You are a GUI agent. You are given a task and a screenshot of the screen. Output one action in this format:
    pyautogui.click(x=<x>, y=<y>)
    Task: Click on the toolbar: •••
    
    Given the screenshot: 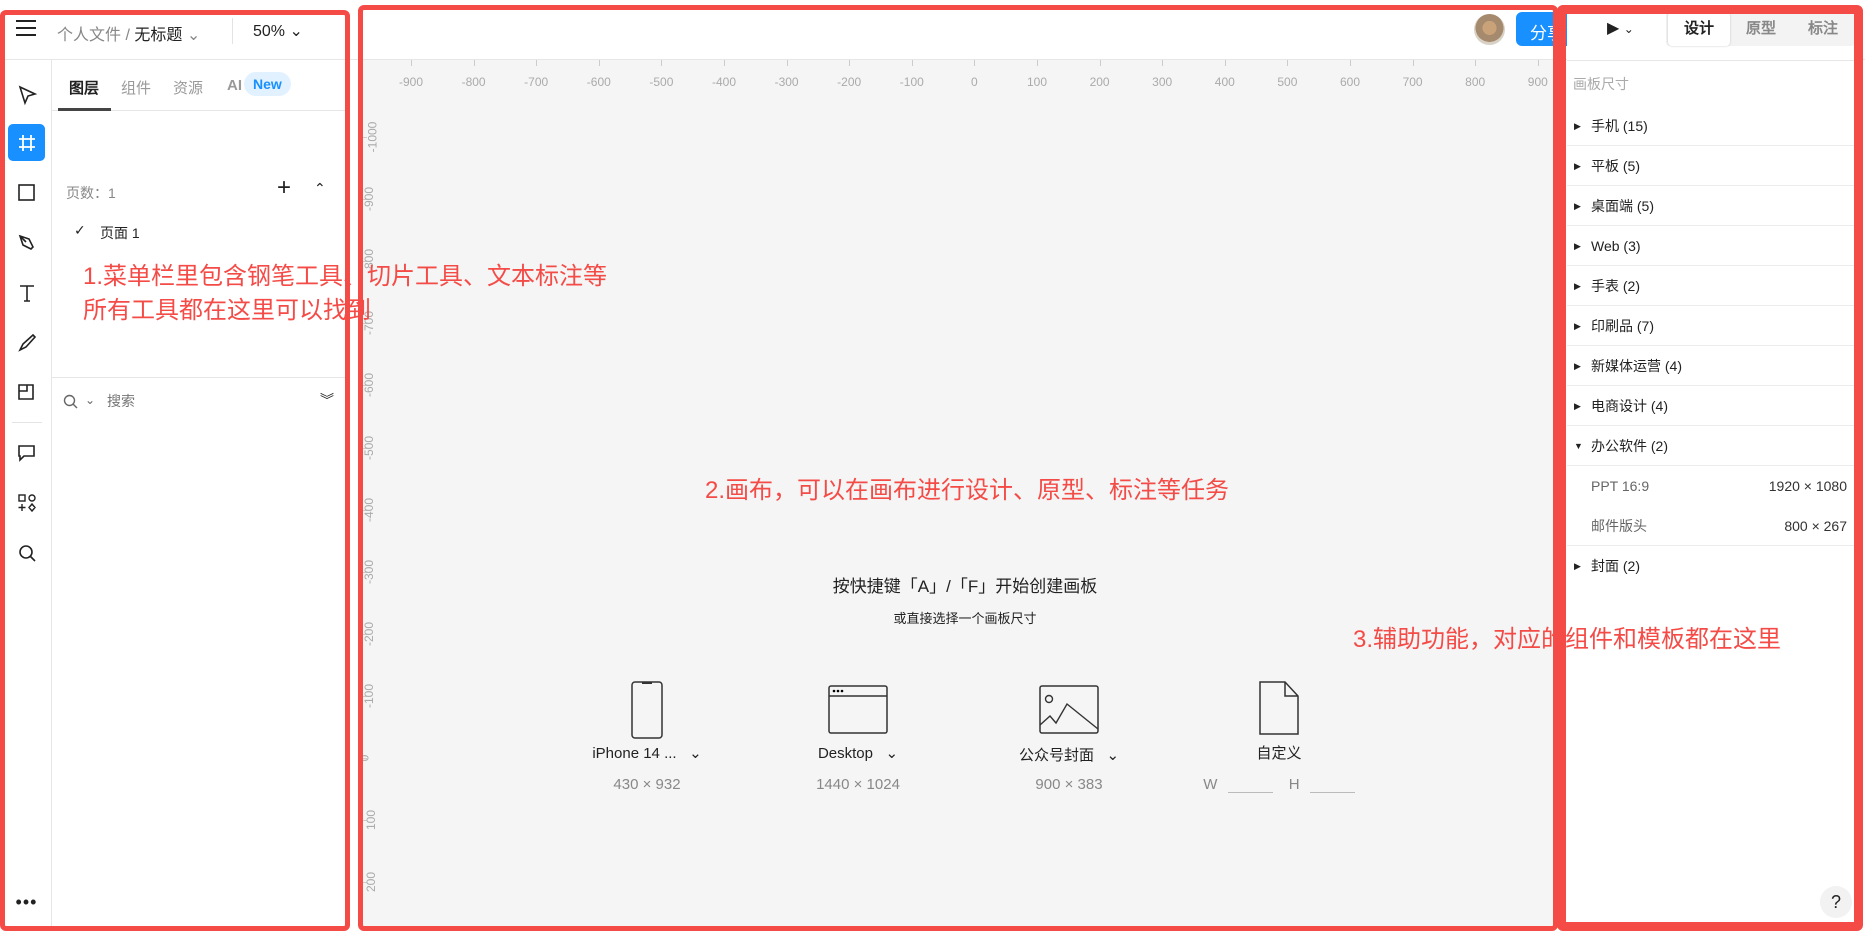 What is the action you would take?
    pyautogui.click(x=26, y=495)
    